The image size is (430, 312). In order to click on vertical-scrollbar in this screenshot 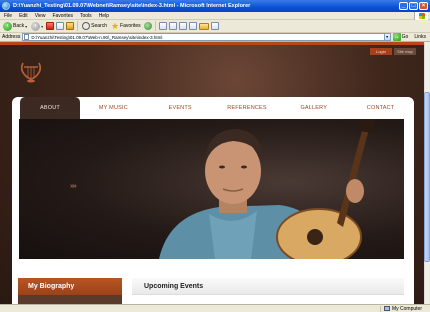, I will do `click(427, 173)`.